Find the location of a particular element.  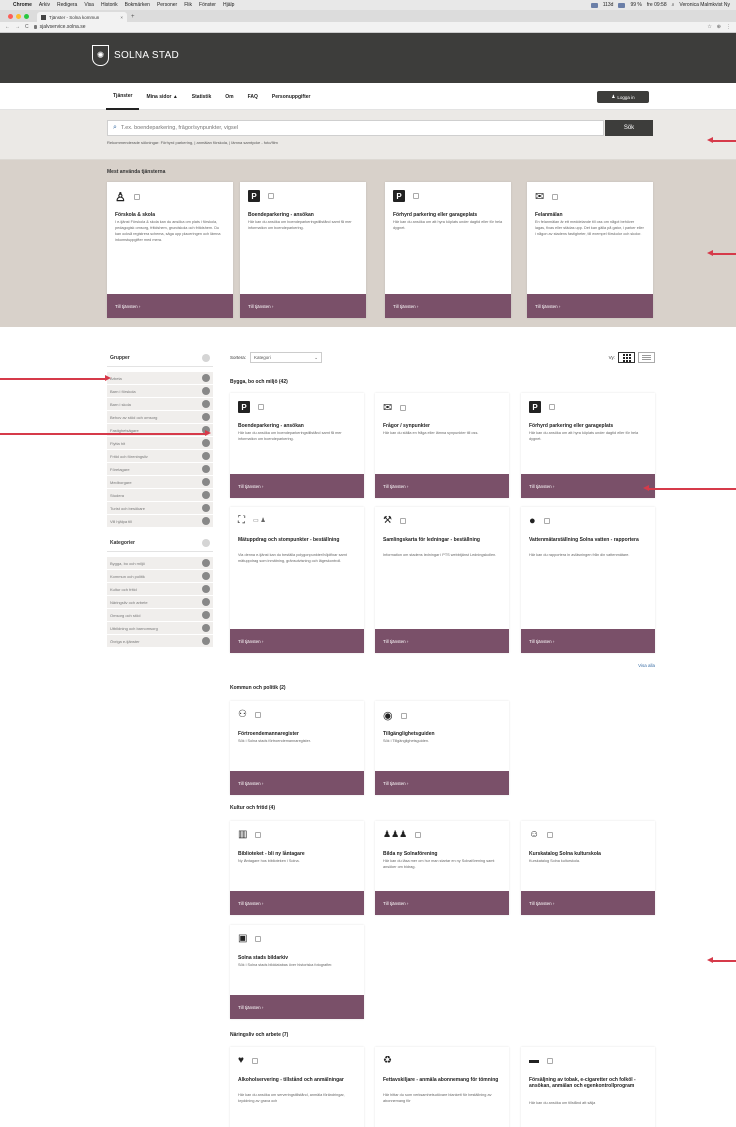

category-bygga: Bygga, bo och miljö is located at coordinates (160, 563).